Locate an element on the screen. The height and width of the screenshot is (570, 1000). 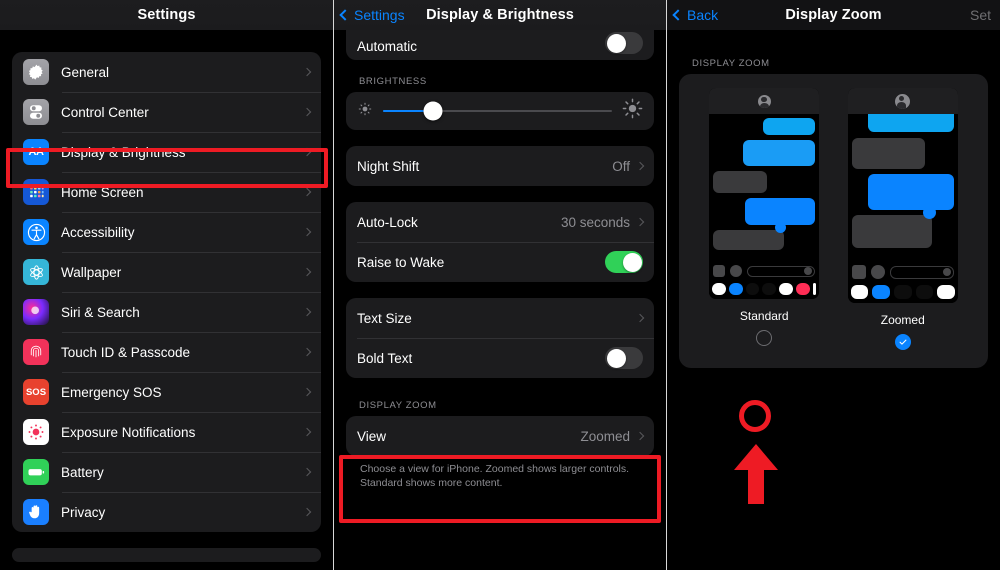
sidebar-item-accessibility: Accessibility is located at coordinates (166, 232).